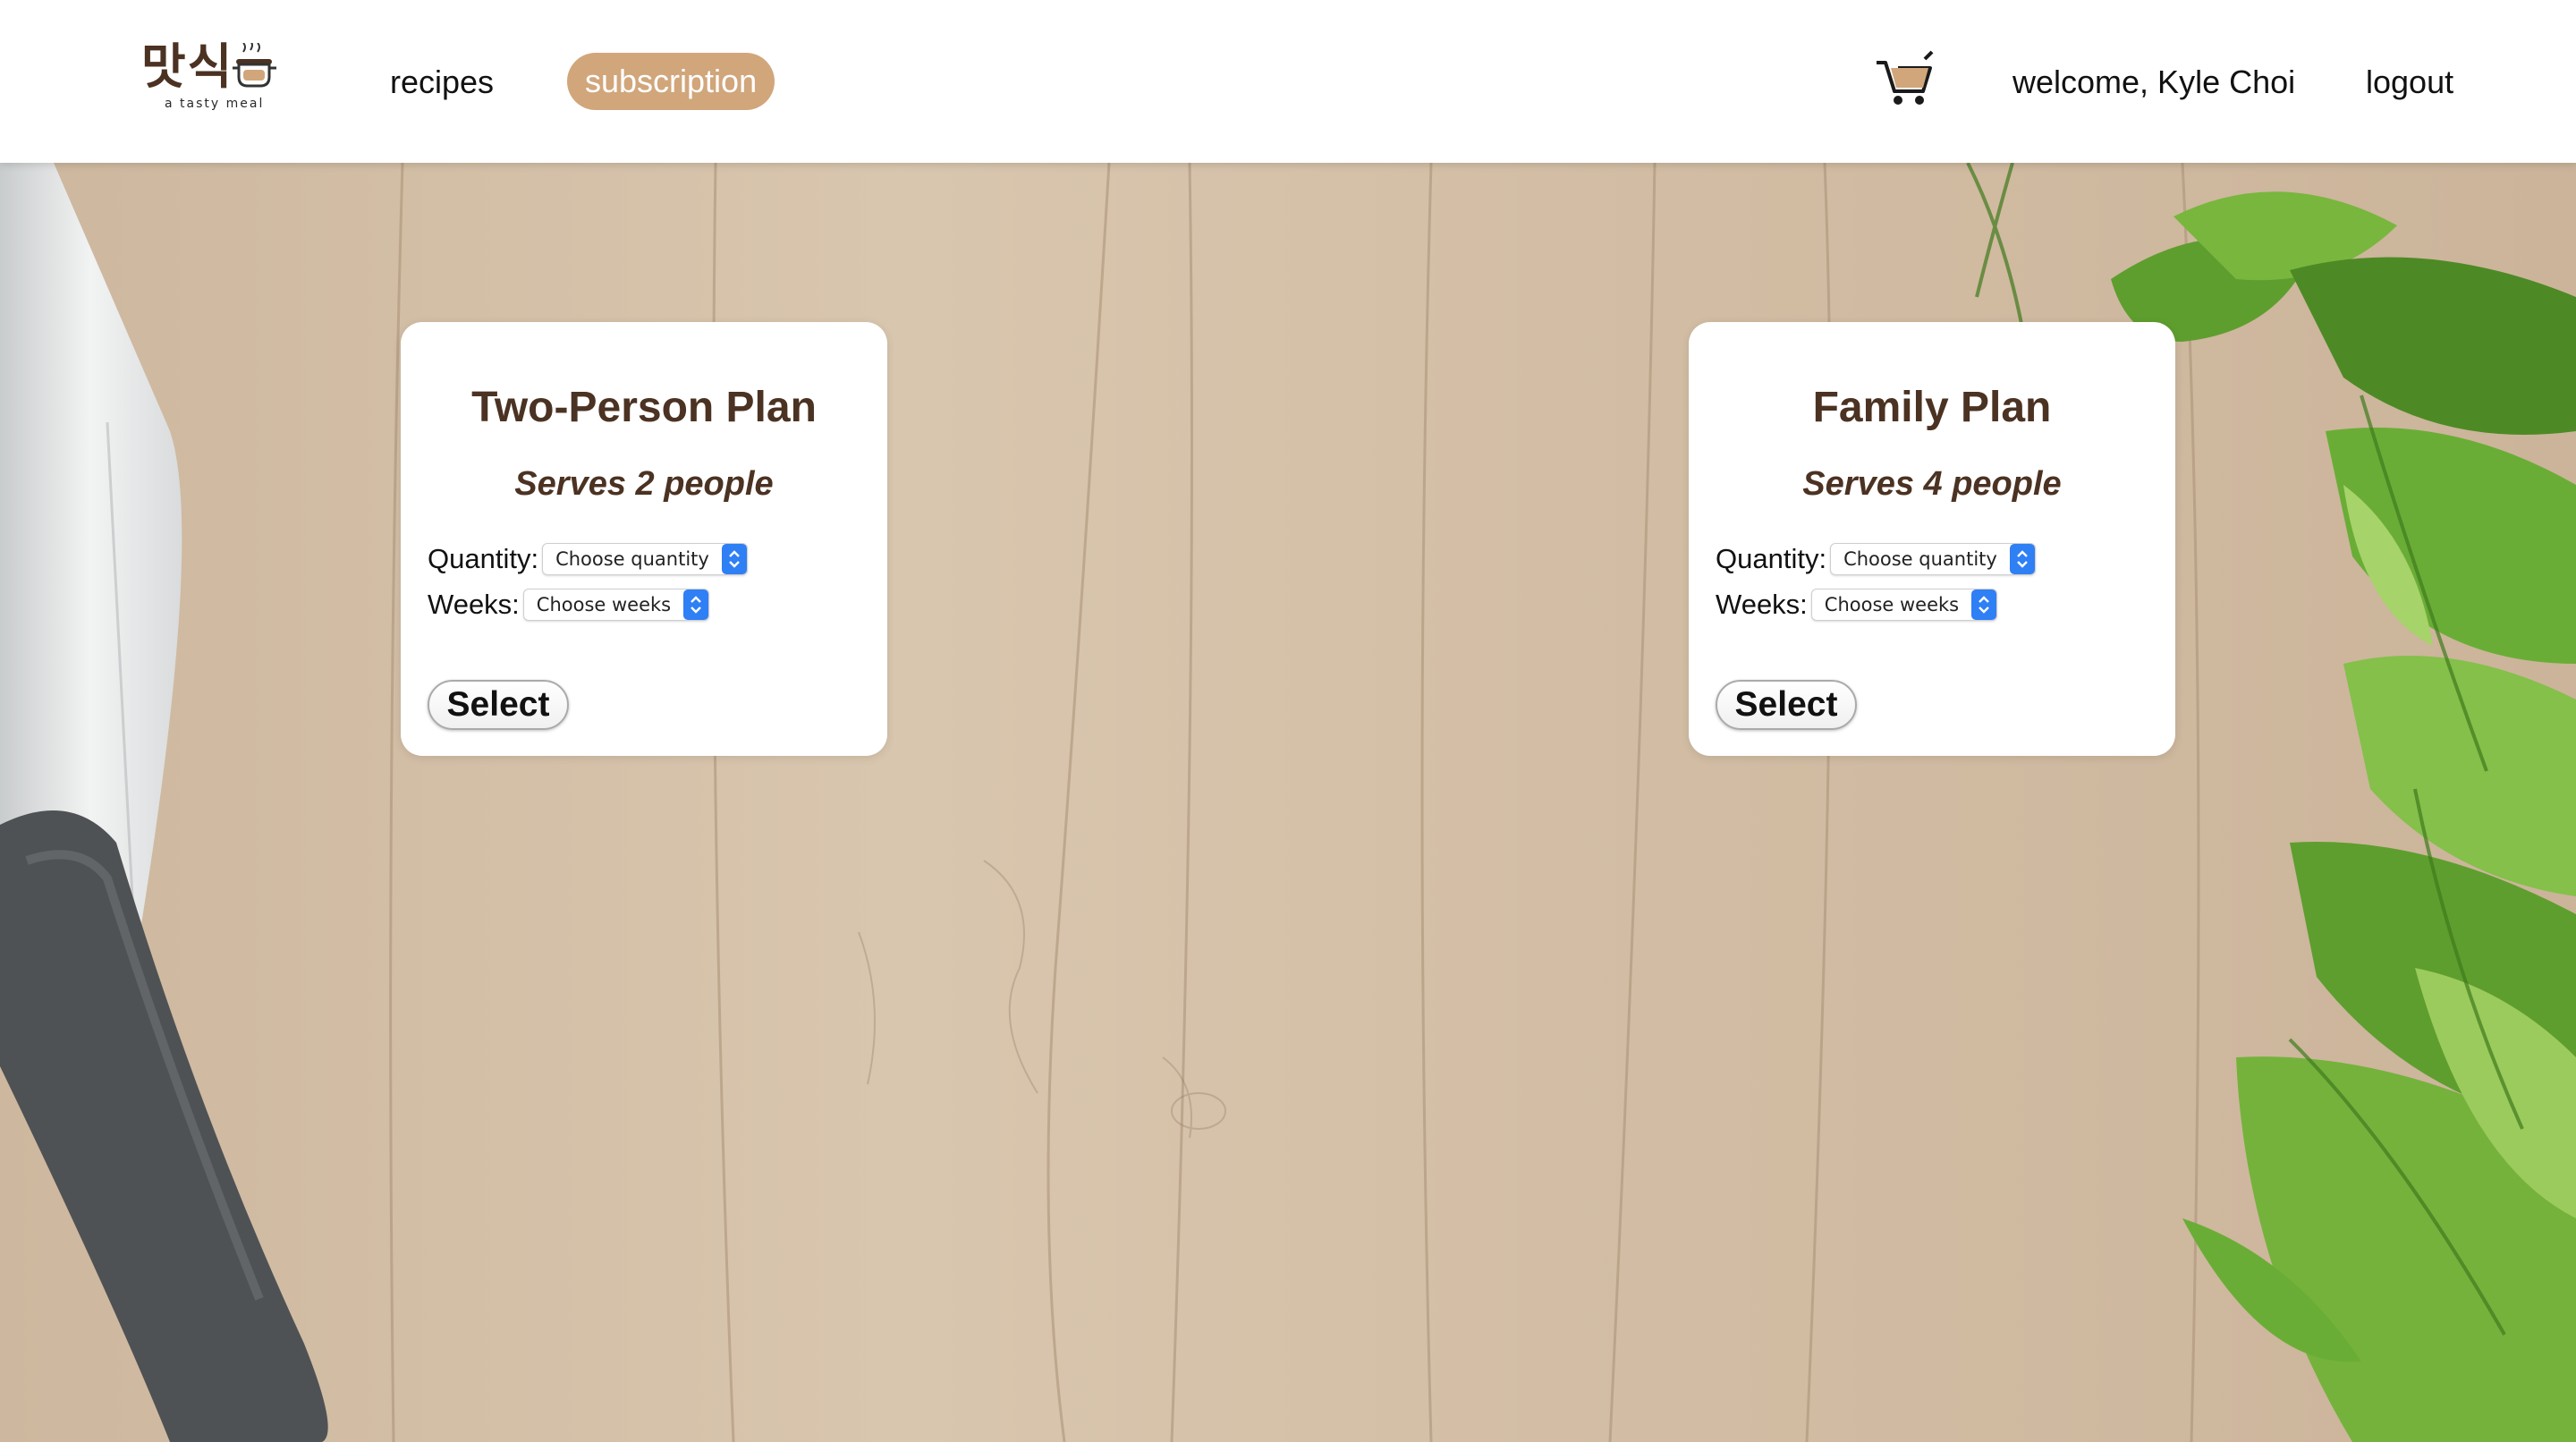  What do you see at coordinates (644, 484) in the screenshot?
I see `plan-serves: Serves 2 people` at bounding box center [644, 484].